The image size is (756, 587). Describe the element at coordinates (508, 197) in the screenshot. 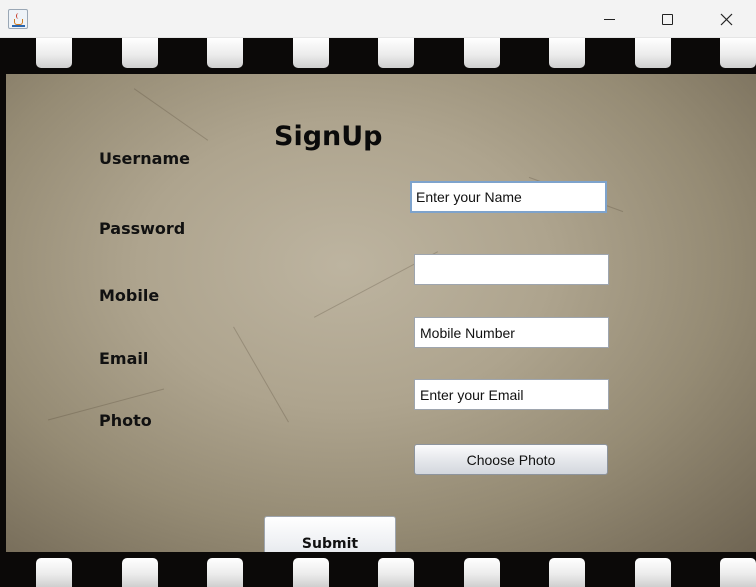

I see `username-field` at that location.